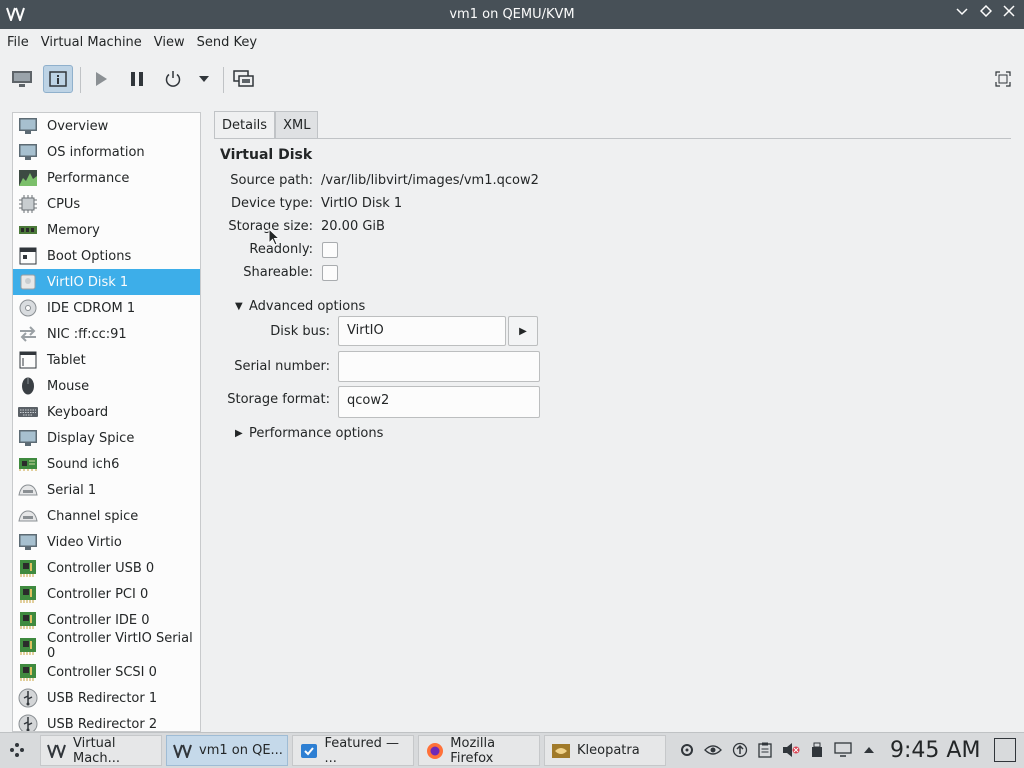 The image size is (1024, 768). I want to click on sidebar-item-label: Video Virtio, so click(84, 542).